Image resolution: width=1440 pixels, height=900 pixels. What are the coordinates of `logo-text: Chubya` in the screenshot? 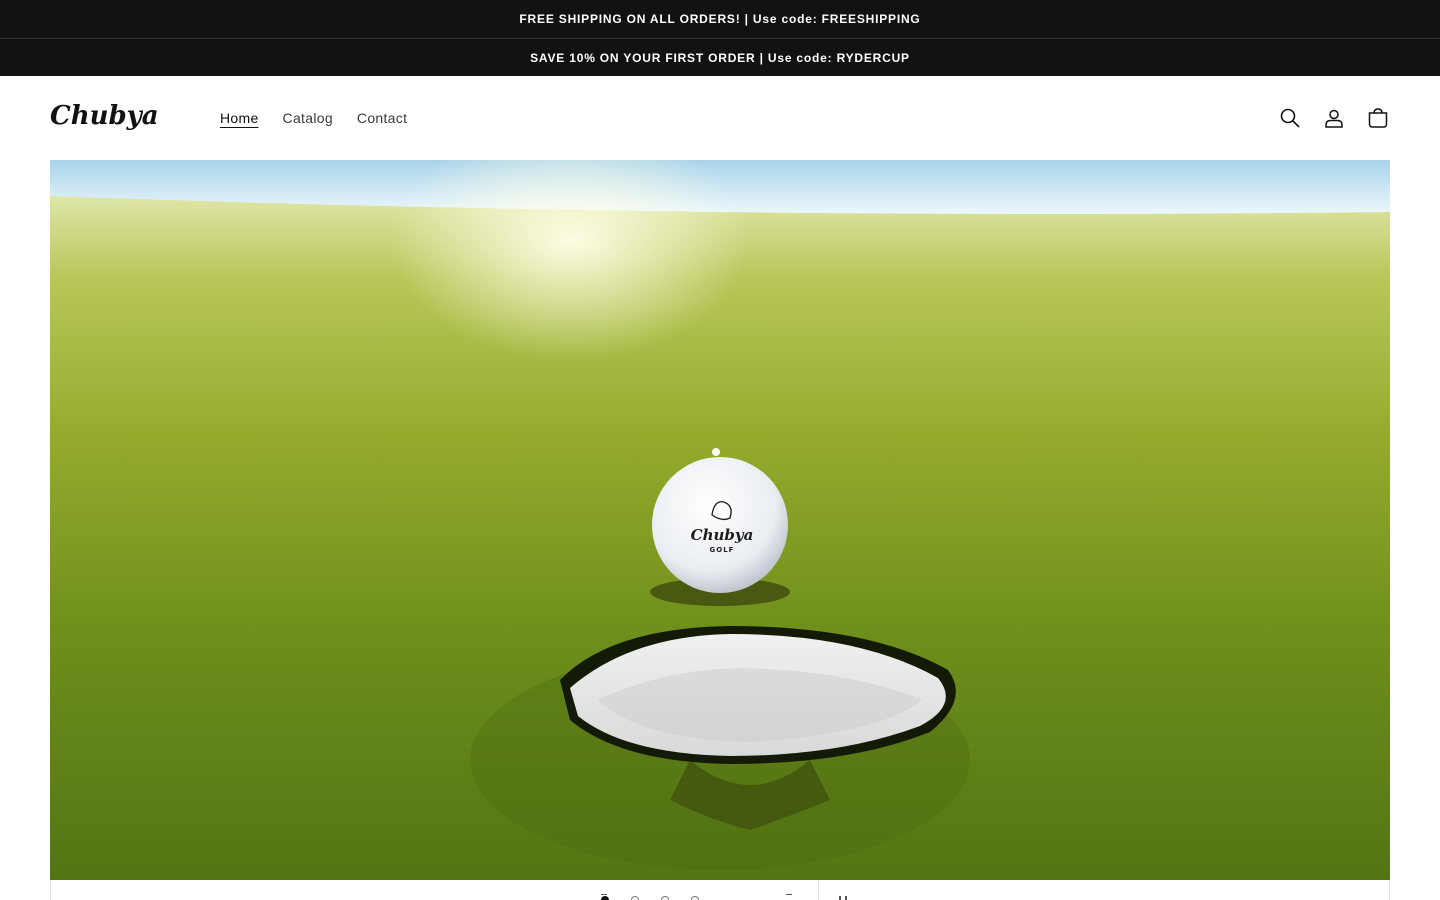 It's located at (104, 116).